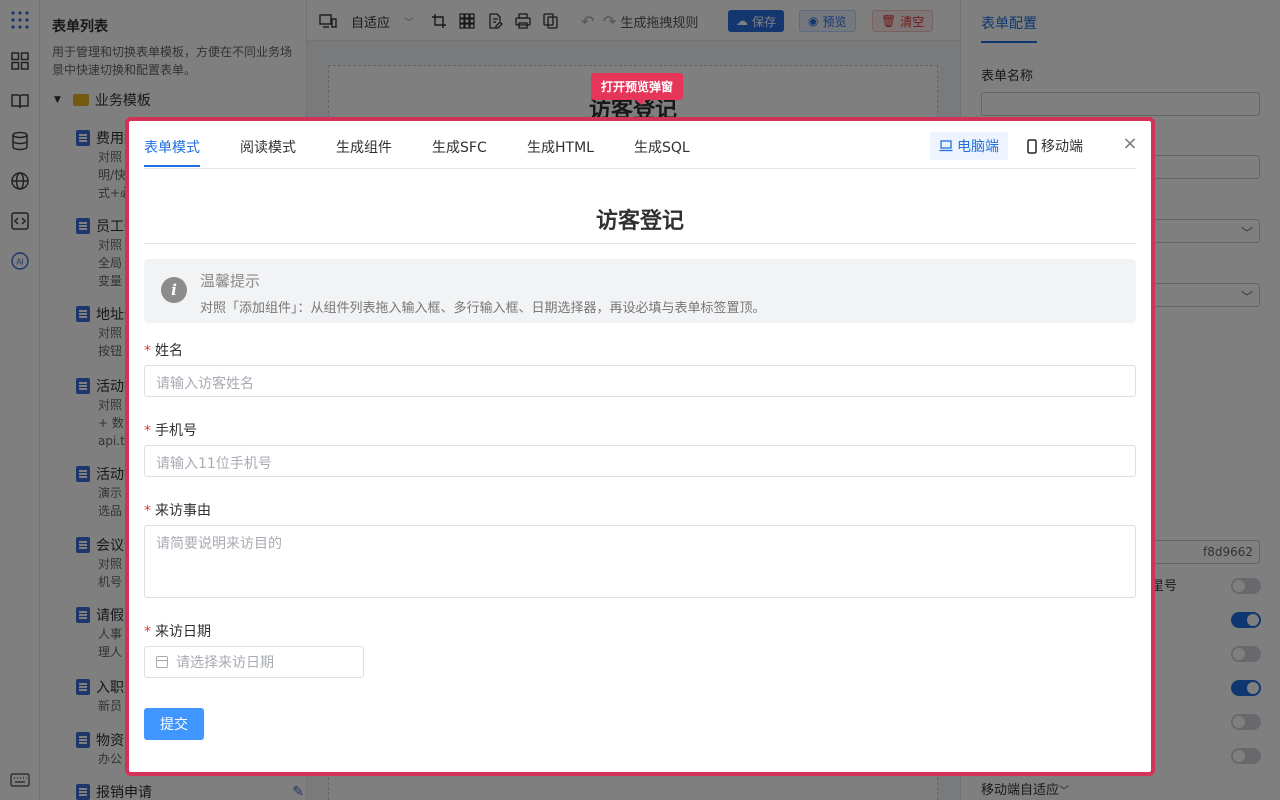 This screenshot has width=1280, height=800. What do you see at coordinates (969, 146) in the screenshot?
I see `device-pc-button: 电脑端` at bounding box center [969, 146].